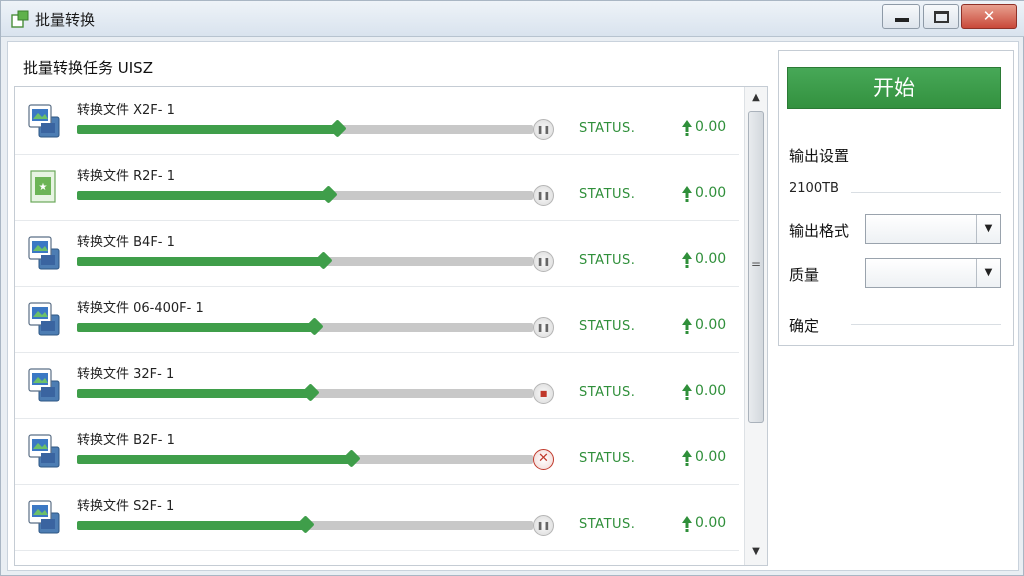 The height and width of the screenshot is (576, 1024). I want to click on task-row: 转换文件 32F- 1 ■ STATUS. 0.00, so click(377, 386).